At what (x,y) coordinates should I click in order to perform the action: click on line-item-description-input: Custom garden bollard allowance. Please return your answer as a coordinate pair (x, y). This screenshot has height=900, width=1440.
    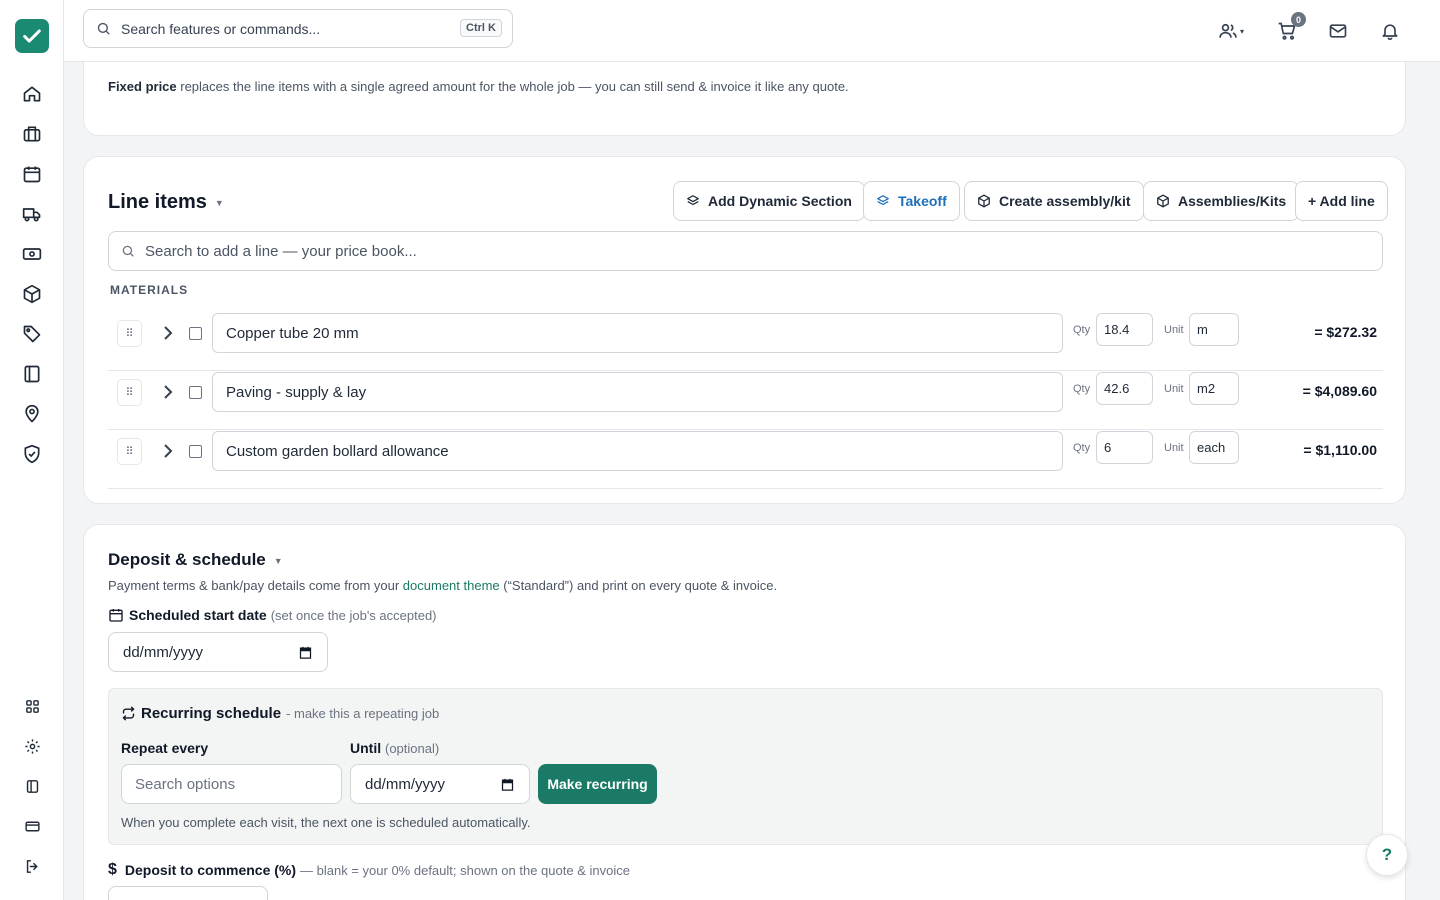
    Looking at the image, I should click on (637, 451).